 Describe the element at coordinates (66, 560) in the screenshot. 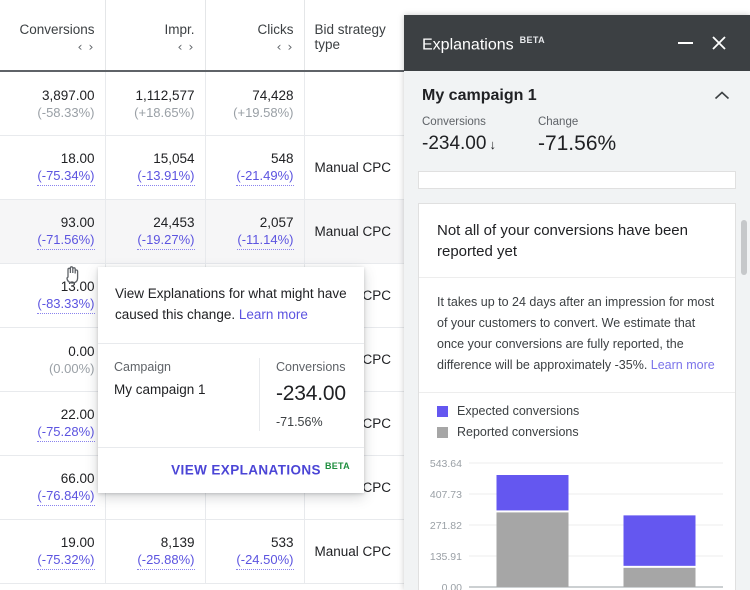

I see `cell-delta-link: (-75.32%)` at that location.